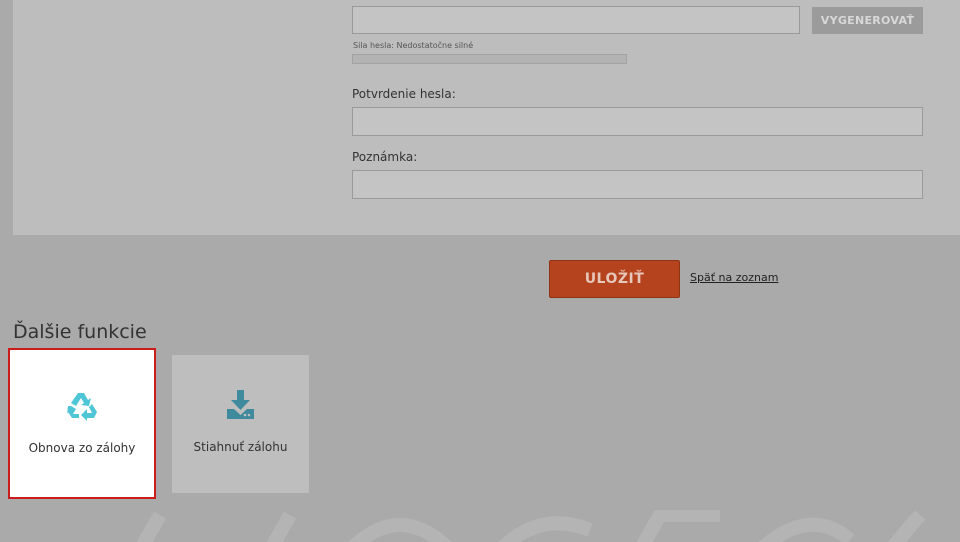  What do you see at coordinates (576, 20) in the screenshot?
I see `password-input` at bounding box center [576, 20].